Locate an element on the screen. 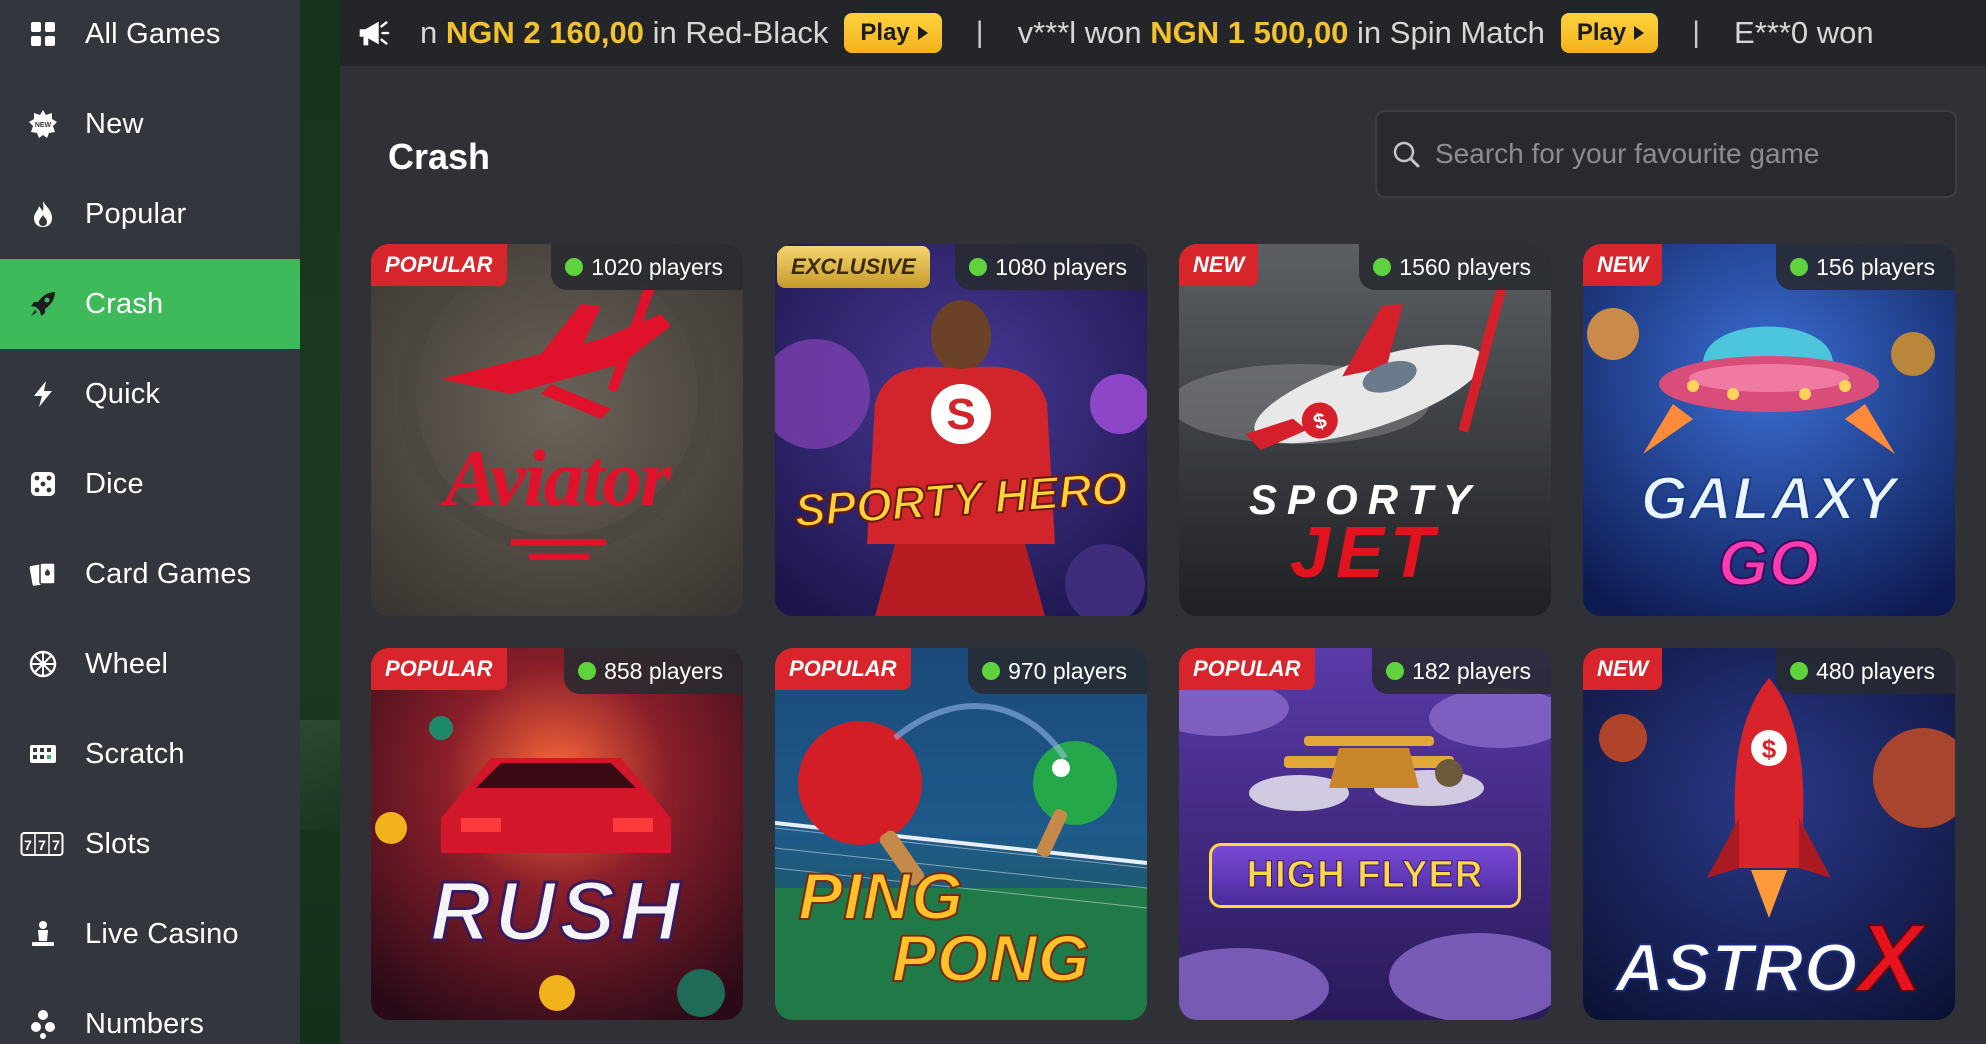 Image resolution: width=1986 pixels, height=1044 pixels. page-title: Crash is located at coordinates (439, 156).